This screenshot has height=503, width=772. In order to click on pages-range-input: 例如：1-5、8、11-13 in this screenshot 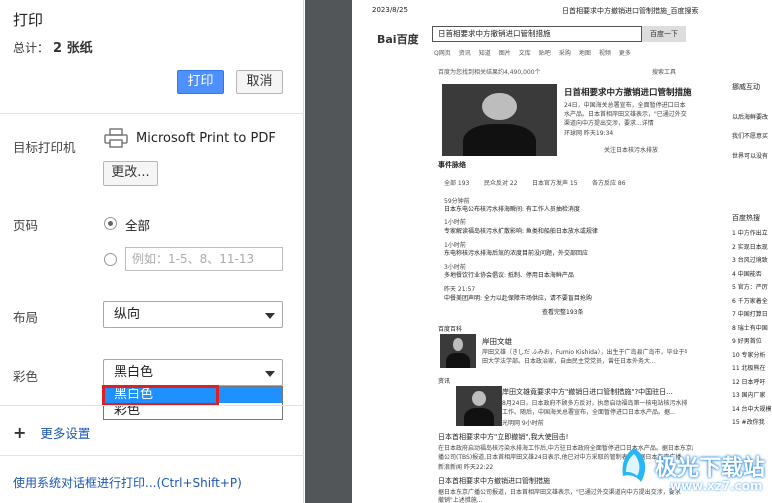, I will do `click(204, 259)`.